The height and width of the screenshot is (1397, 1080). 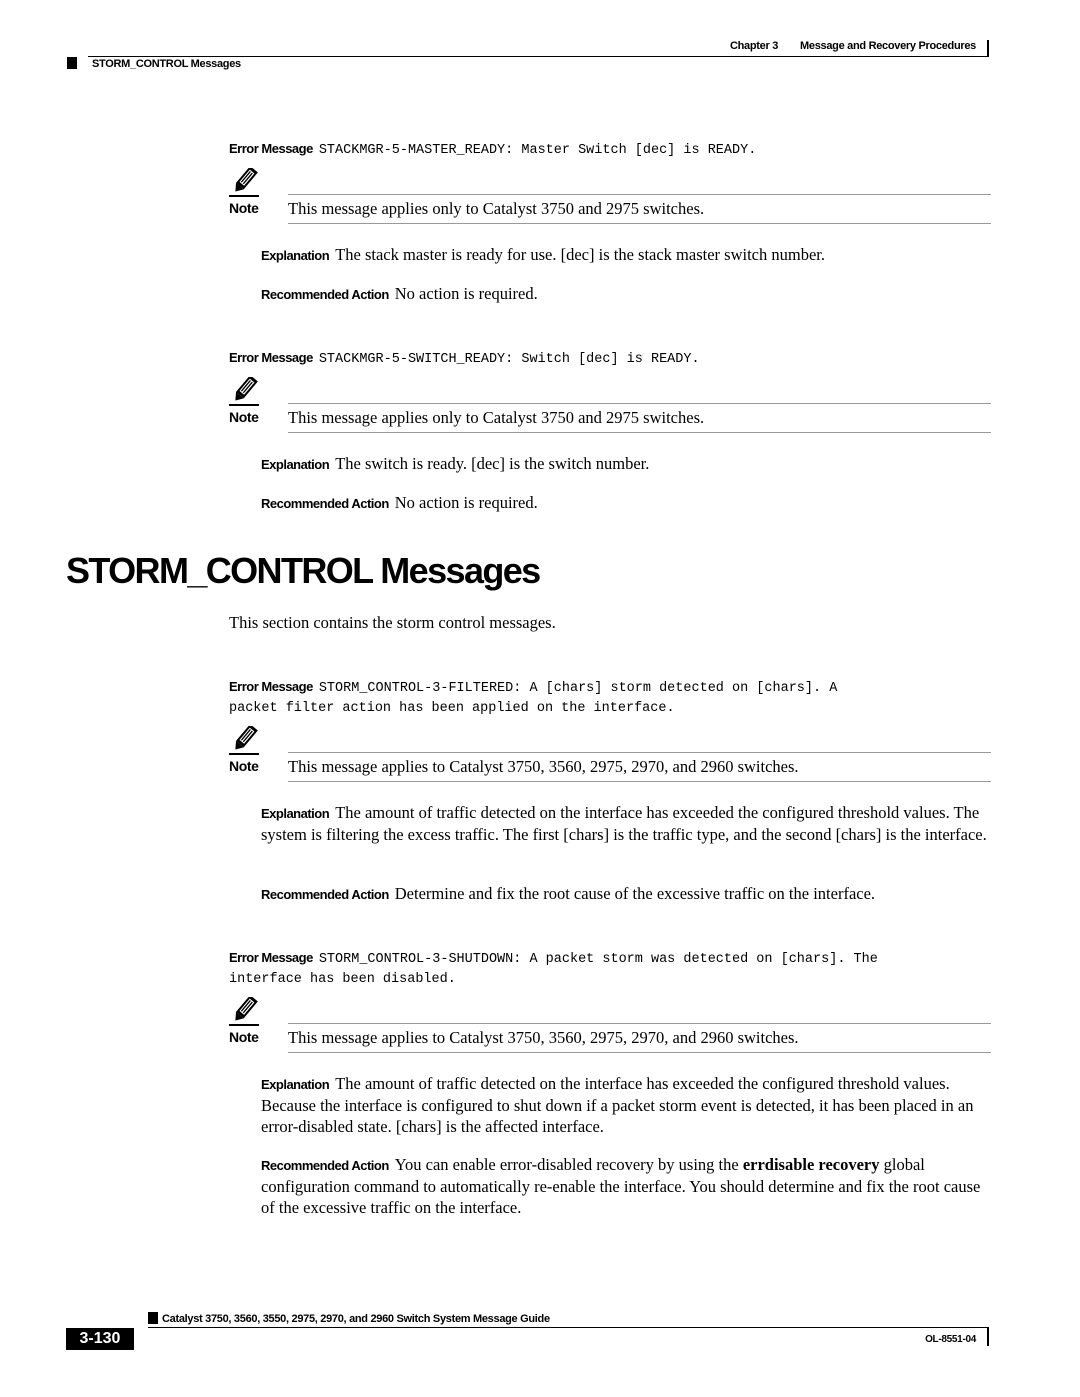 I want to click on section-title: STORM_CONTROL Messages, so click(x=303, y=570).